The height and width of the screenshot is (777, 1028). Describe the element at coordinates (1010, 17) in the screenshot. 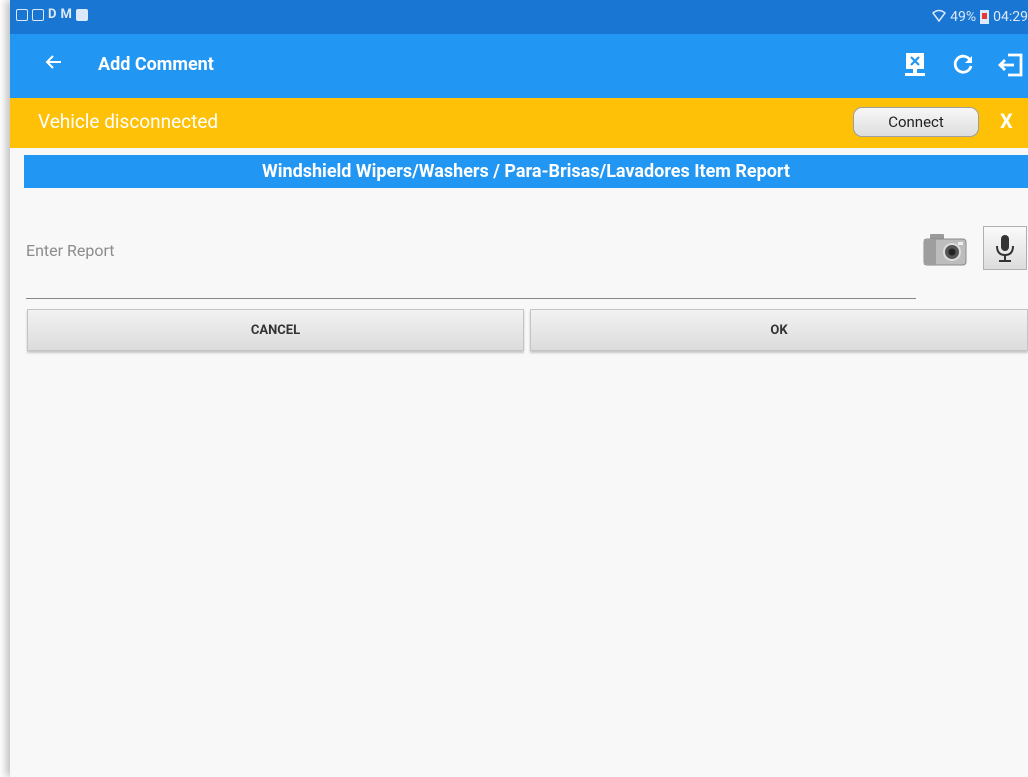

I see `clock: 04:29` at that location.